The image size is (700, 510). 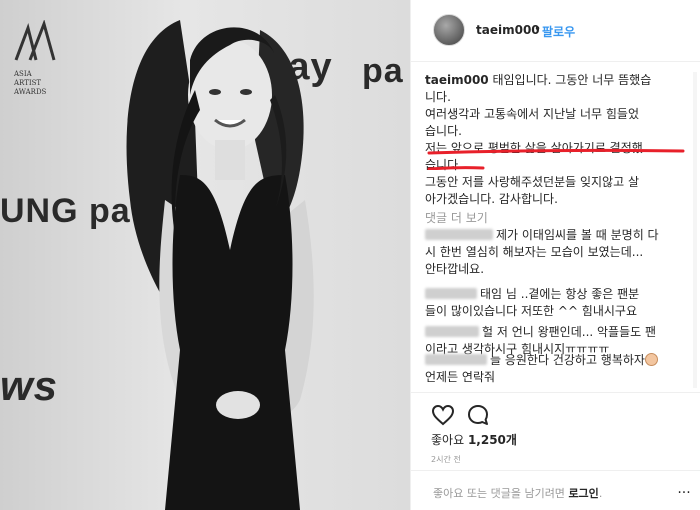 What do you see at coordinates (491, 199) in the screenshot?
I see `caption-line: 아가겠습니다. 감사합니다.` at bounding box center [491, 199].